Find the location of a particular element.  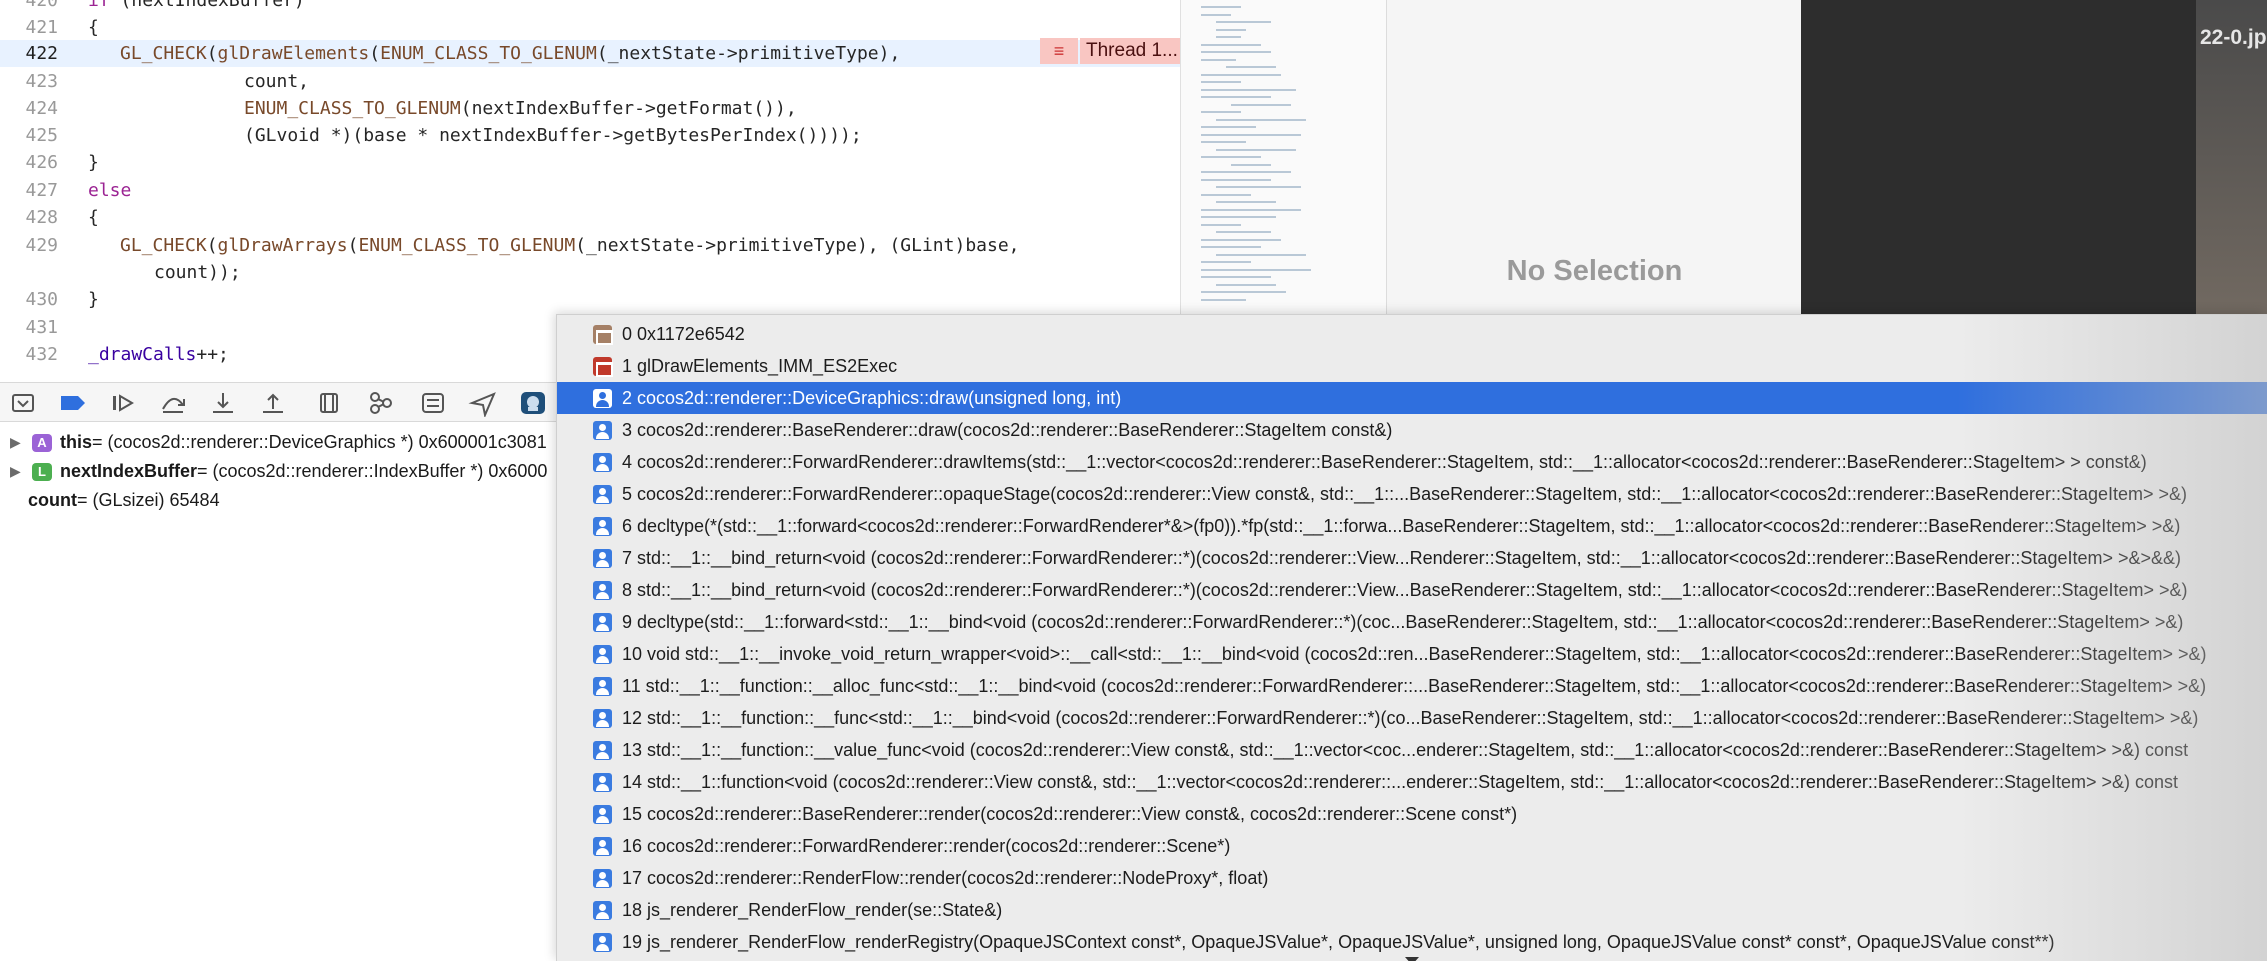

desktop-file-label: 22-0.jp is located at coordinates (2233, 38).